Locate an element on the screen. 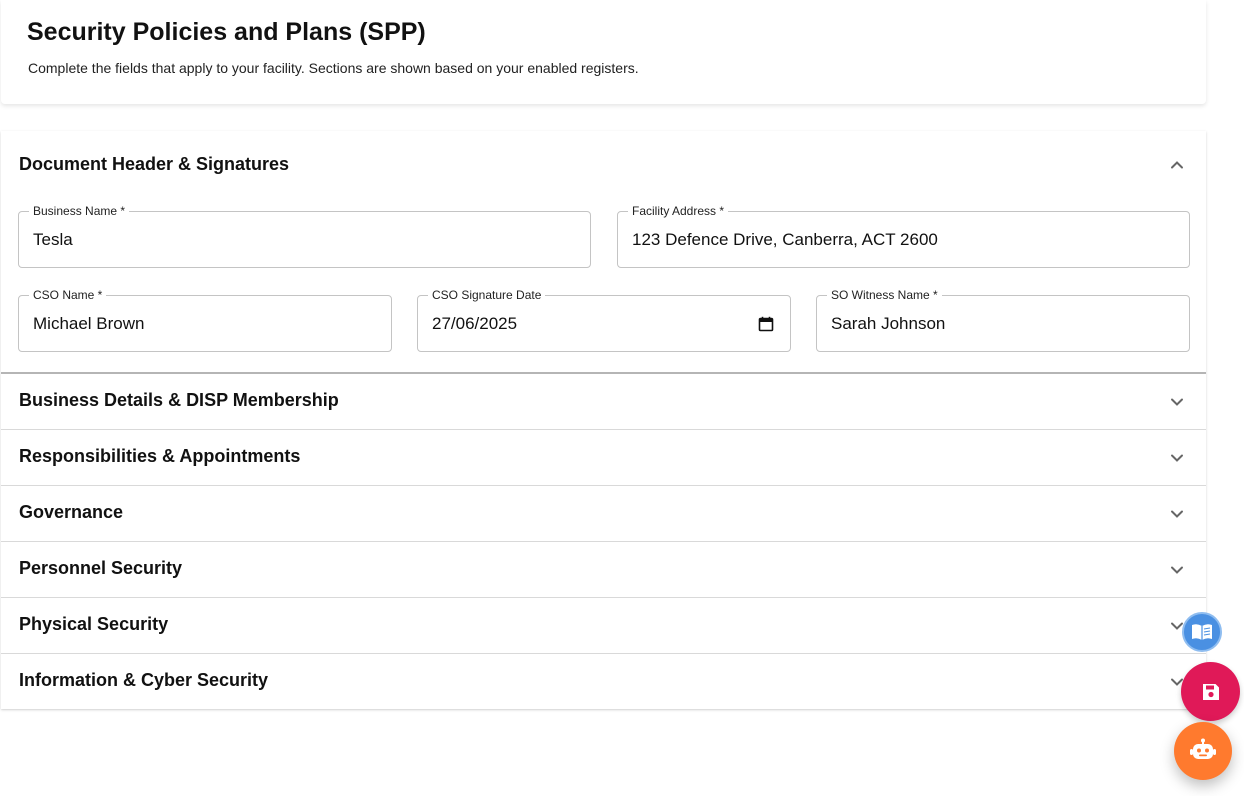 This screenshot has width=1244, height=796. so-witness-name-label: SO Witness Name * is located at coordinates (884, 295).